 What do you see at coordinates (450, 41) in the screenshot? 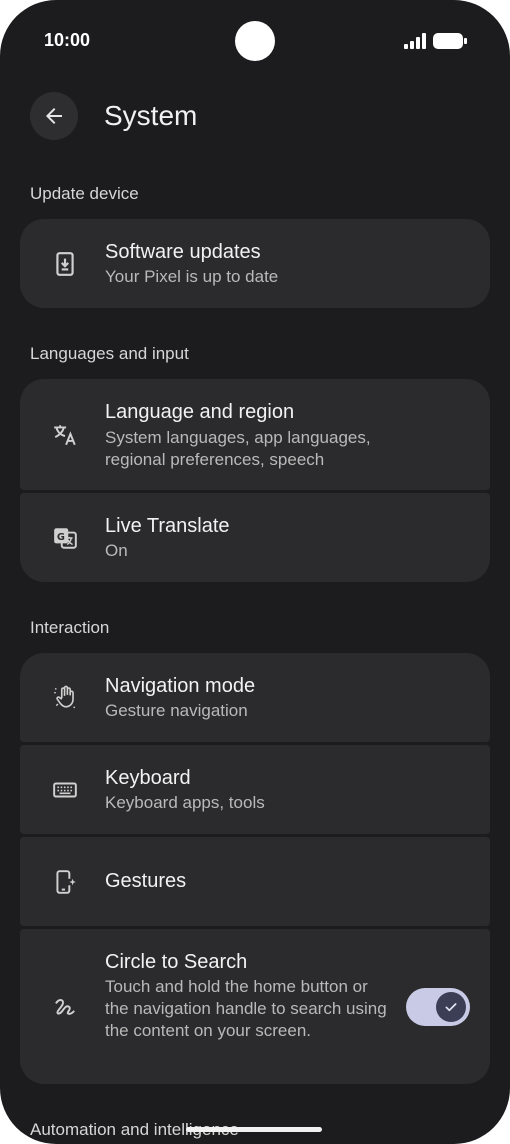
I see `battery-icon` at bounding box center [450, 41].